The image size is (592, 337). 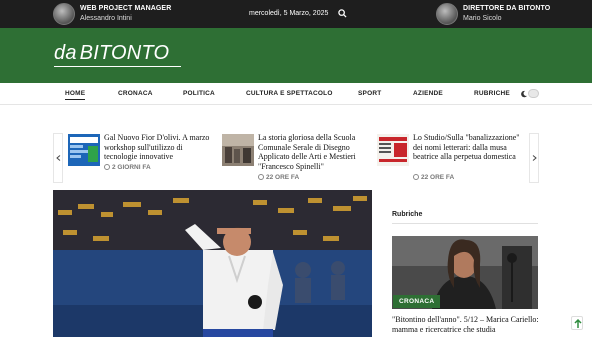 I want to click on nav-item-home: HOME, so click(x=75, y=95).